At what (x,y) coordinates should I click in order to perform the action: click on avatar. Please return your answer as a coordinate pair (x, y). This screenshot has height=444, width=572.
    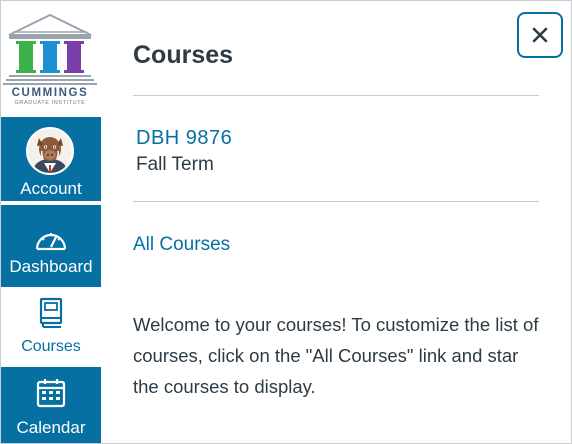
    Looking at the image, I should click on (50, 151).